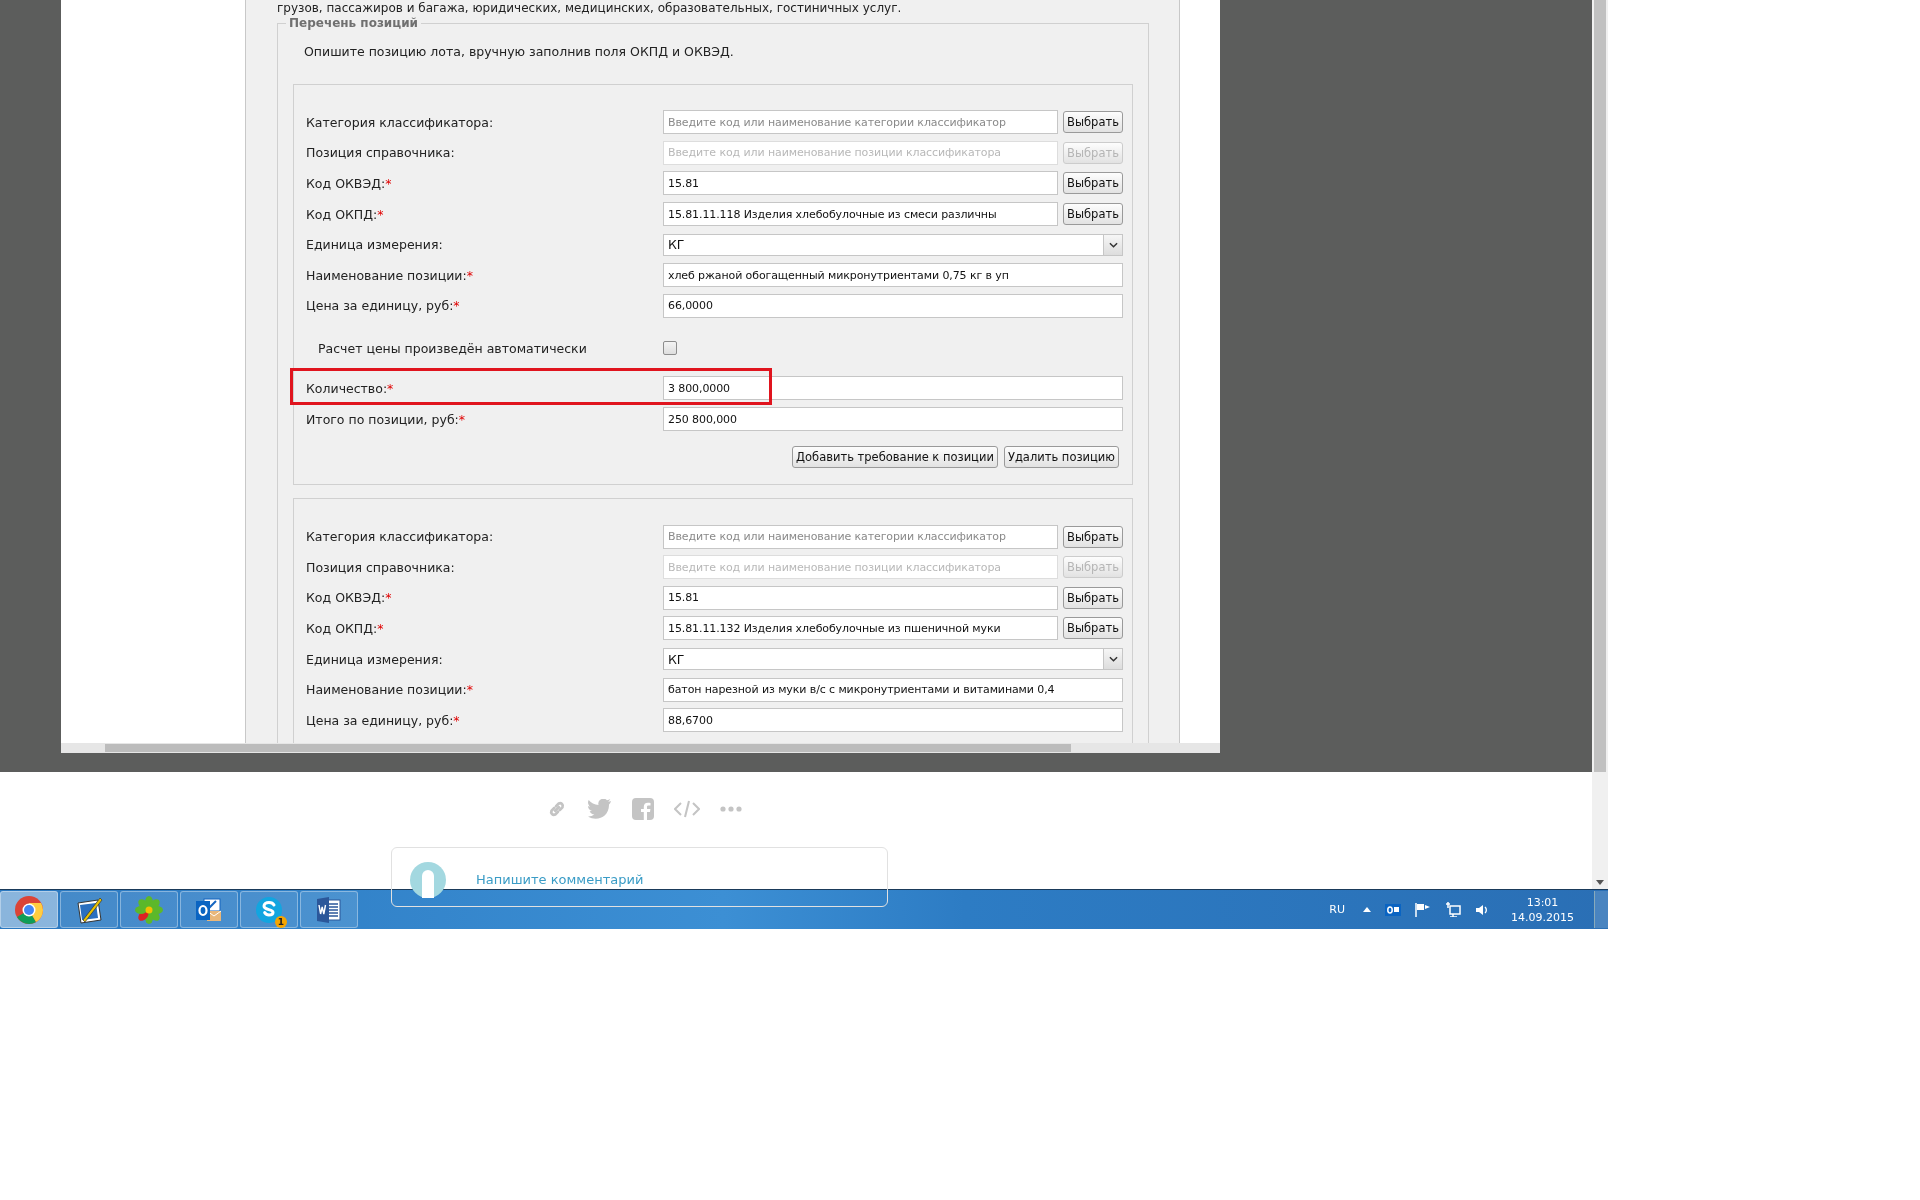 The width and height of the screenshot is (1920, 1200). Describe the element at coordinates (590, 7) in the screenshot. I see `intro-text: грузов, пассажиров и багажа, юридических, медицинских, образовательных, гостиничных услуг.` at that location.